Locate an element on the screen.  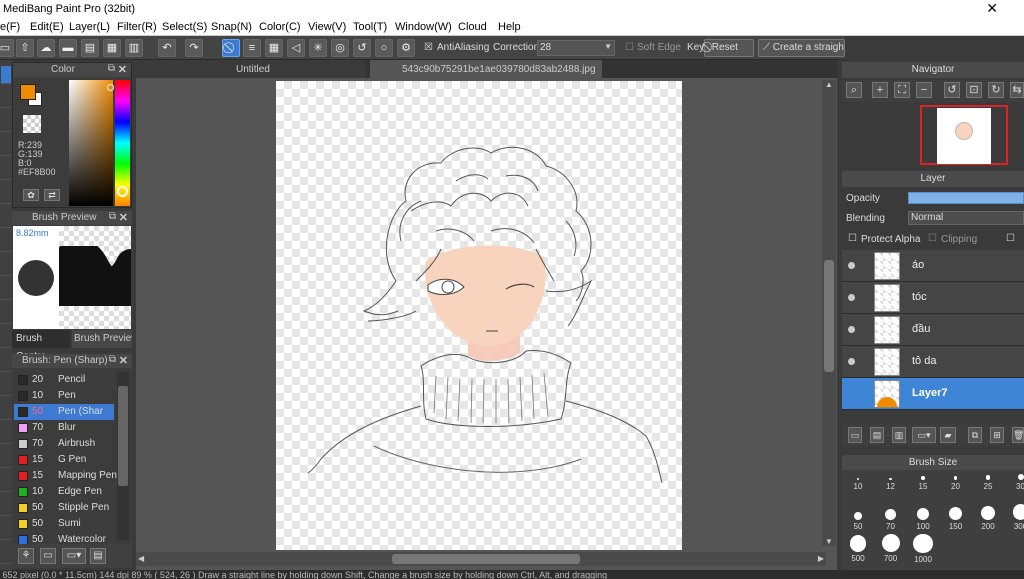
parallel-snap-icon: ≡ is located at coordinates (252, 48).